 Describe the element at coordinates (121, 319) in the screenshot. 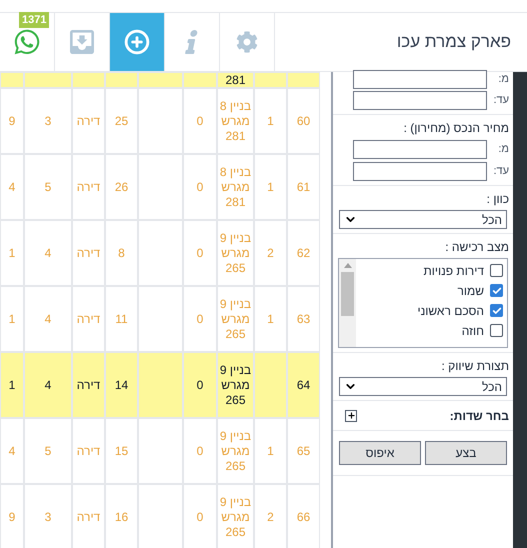

I see `table-cell: 11` at that location.